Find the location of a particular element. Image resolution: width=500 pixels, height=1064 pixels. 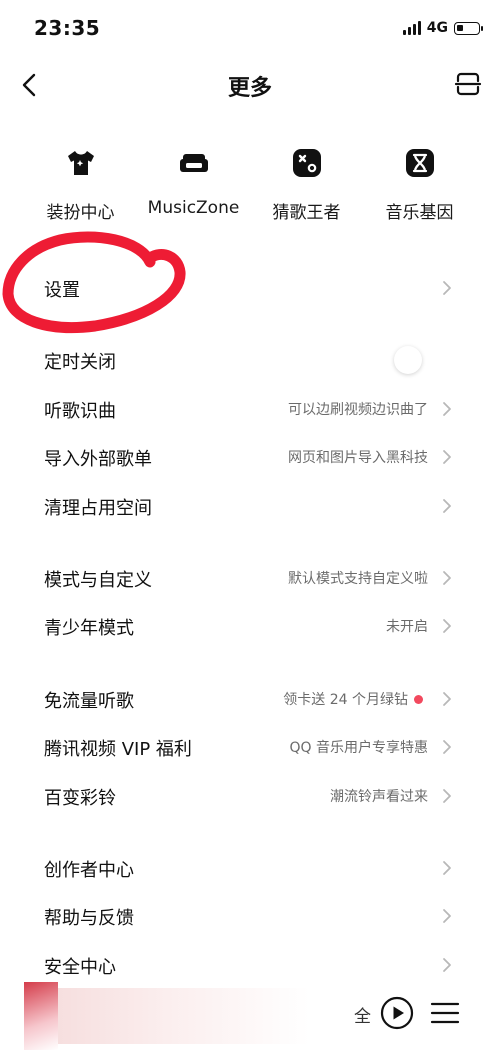

row-label: 清理占用空间 is located at coordinates (98, 508).